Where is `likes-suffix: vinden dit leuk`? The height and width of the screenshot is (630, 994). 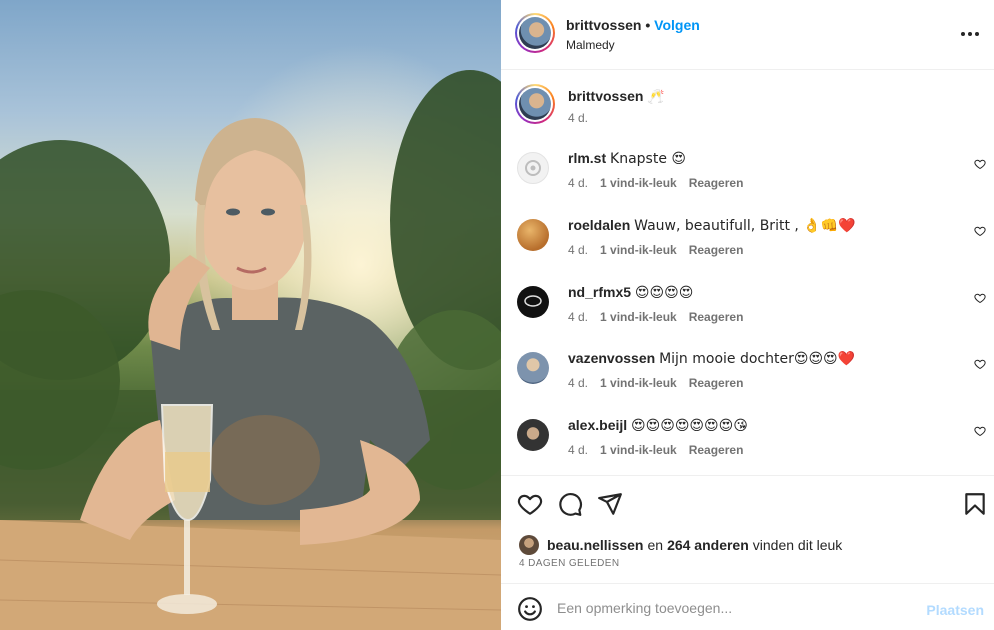
likes-suffix: vinden dit leuk is located at coordinates (797, 545).